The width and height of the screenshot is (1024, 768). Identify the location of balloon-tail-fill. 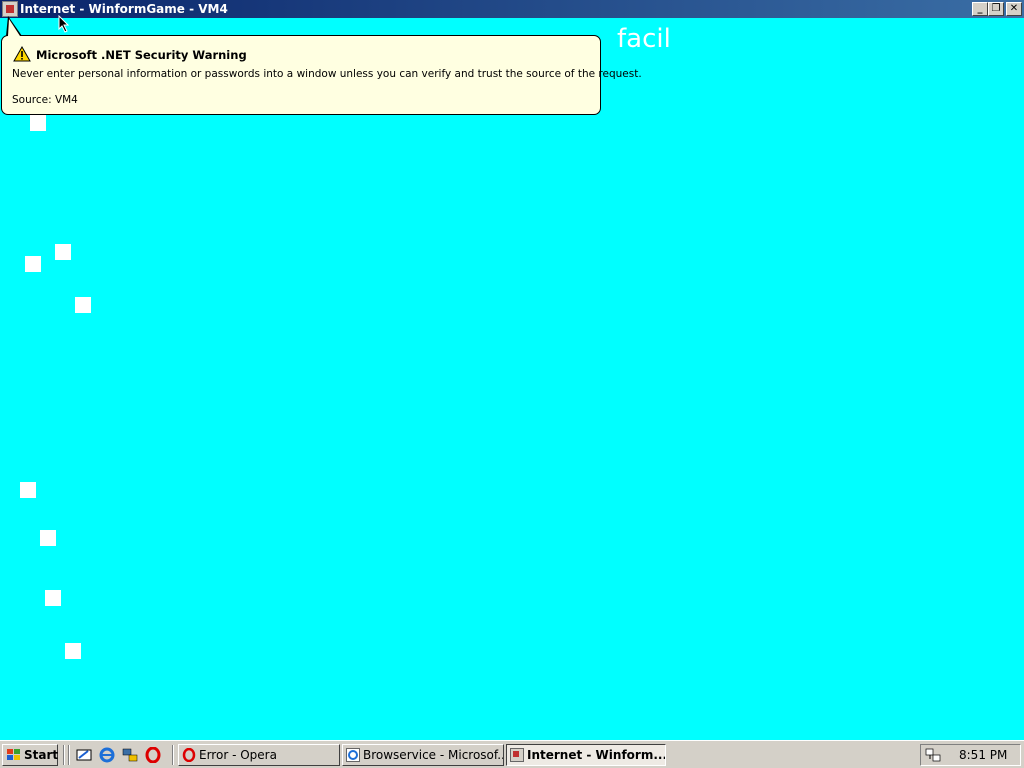
(14, 27).